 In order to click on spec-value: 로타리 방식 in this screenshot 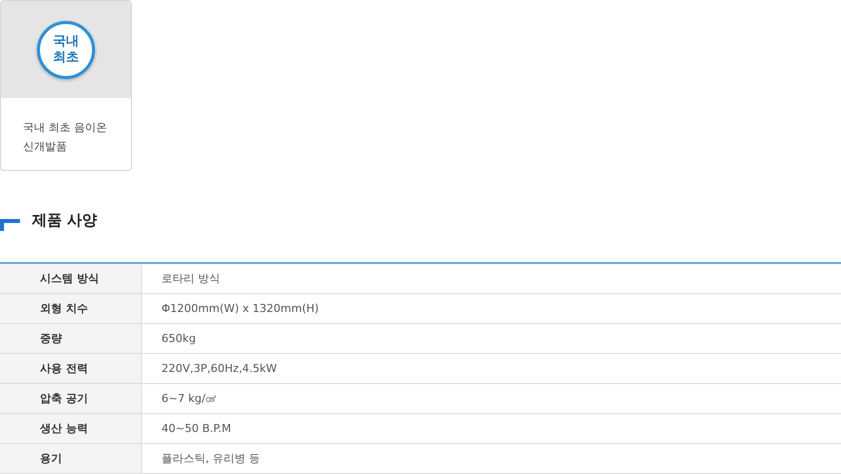, I will do `click(491, 278)`.